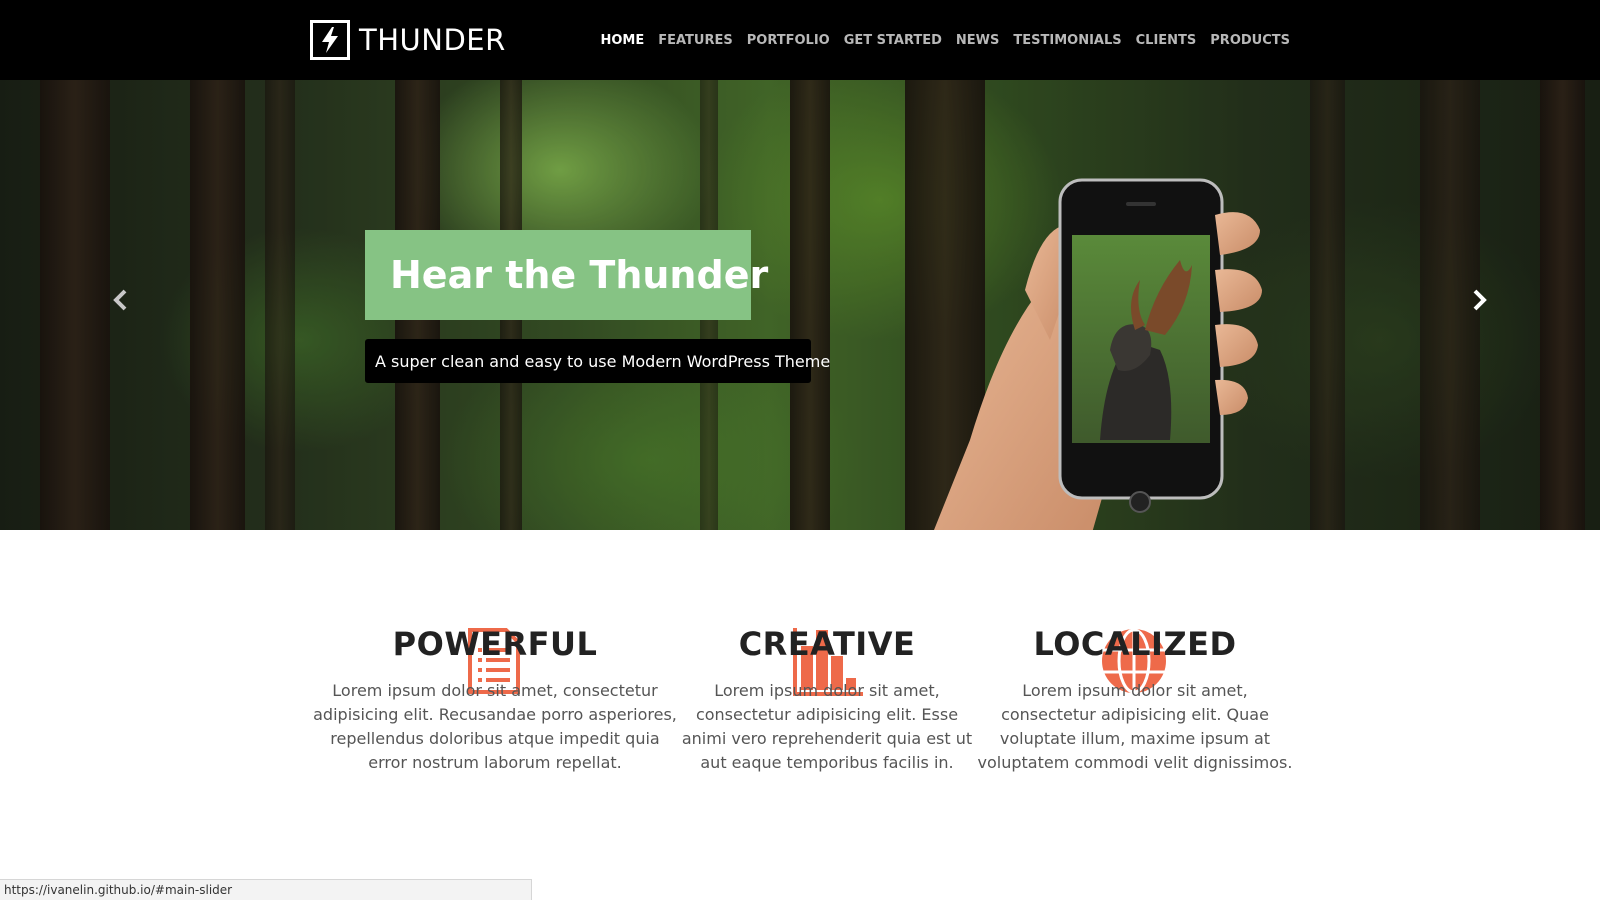 This screenshot has width=1600, height=900. I want to click on nav-item-products: PRODUCTS, so click(1250, 40).